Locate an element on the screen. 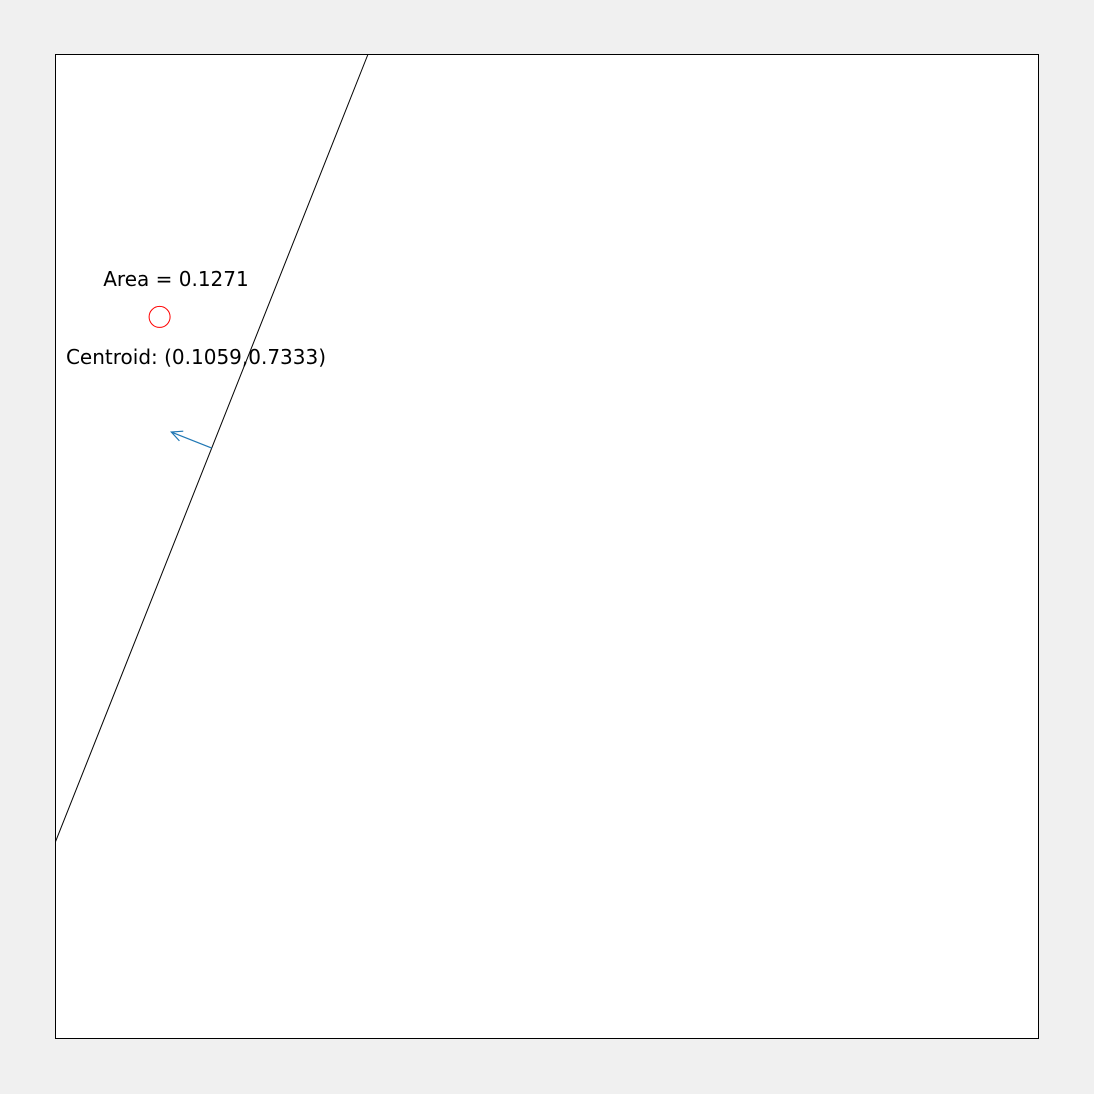  area-label: Area = 0.1271 is located at coordinates (175, 279).